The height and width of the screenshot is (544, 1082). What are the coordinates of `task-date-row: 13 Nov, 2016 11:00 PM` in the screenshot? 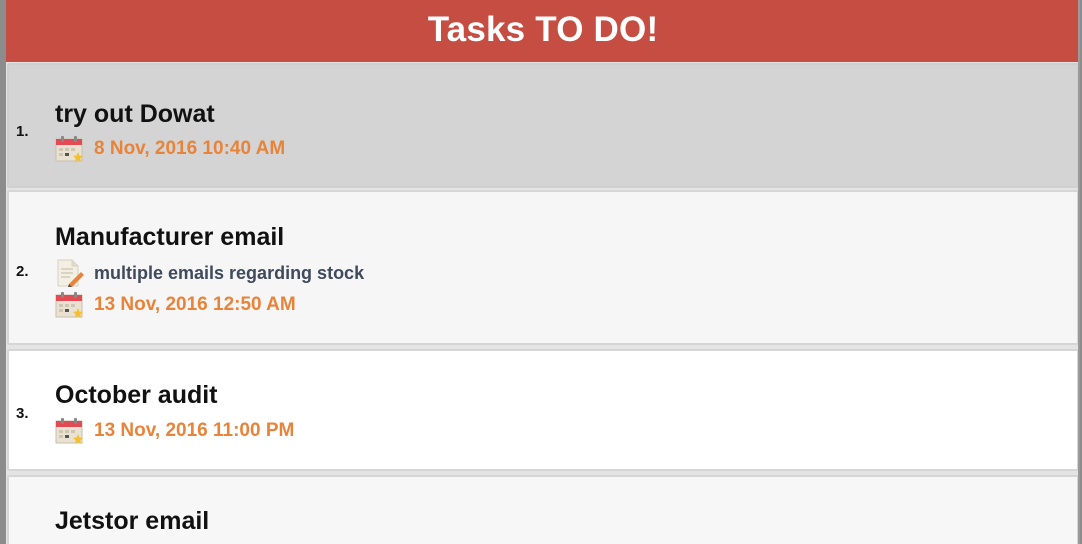 It's located at (174, 431).